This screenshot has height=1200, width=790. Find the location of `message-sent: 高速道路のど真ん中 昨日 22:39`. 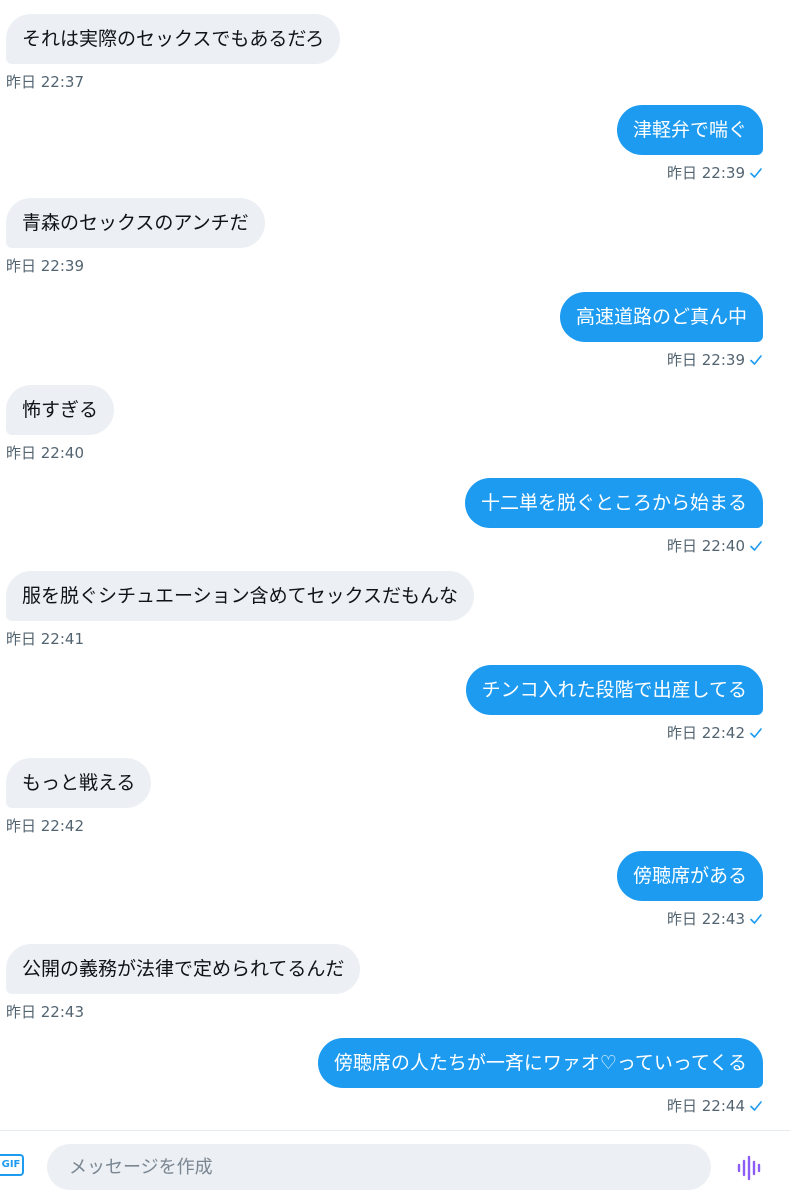

message-sent: 高速道路のど真ん中 昨日 22:39 is located at coordinates (395, 338).